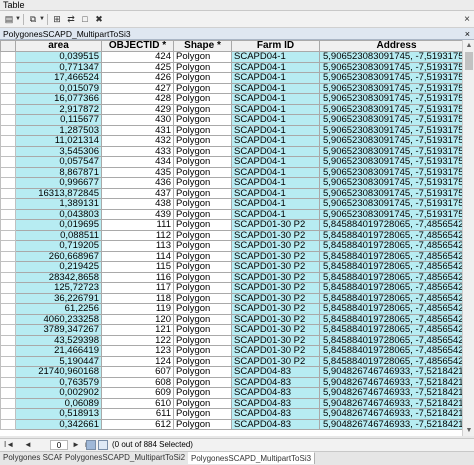 The height and width of the screenshot is (465, 474). What do you see at coordinates (58, 162) in the screenshot?
I see `cell-area: 0,057547` at bounding box center [58, 162].